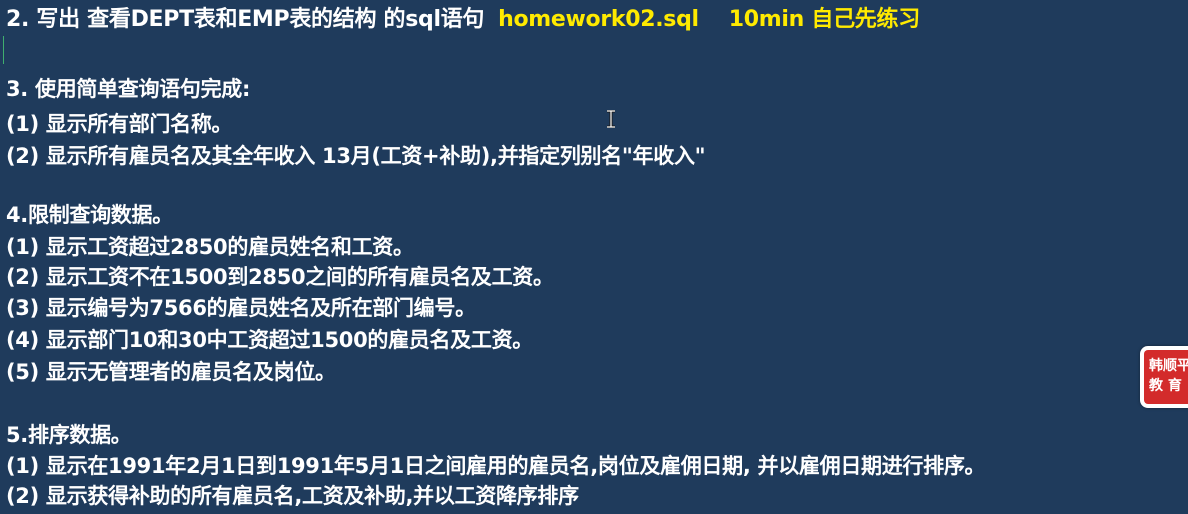  What do you see at coordinates (241, 308) in the screenshot?
I see `section-4-item-3: (3) 显示编号为7566的雇员姓名及所在部门编号。` at bounding box center [241, 308].